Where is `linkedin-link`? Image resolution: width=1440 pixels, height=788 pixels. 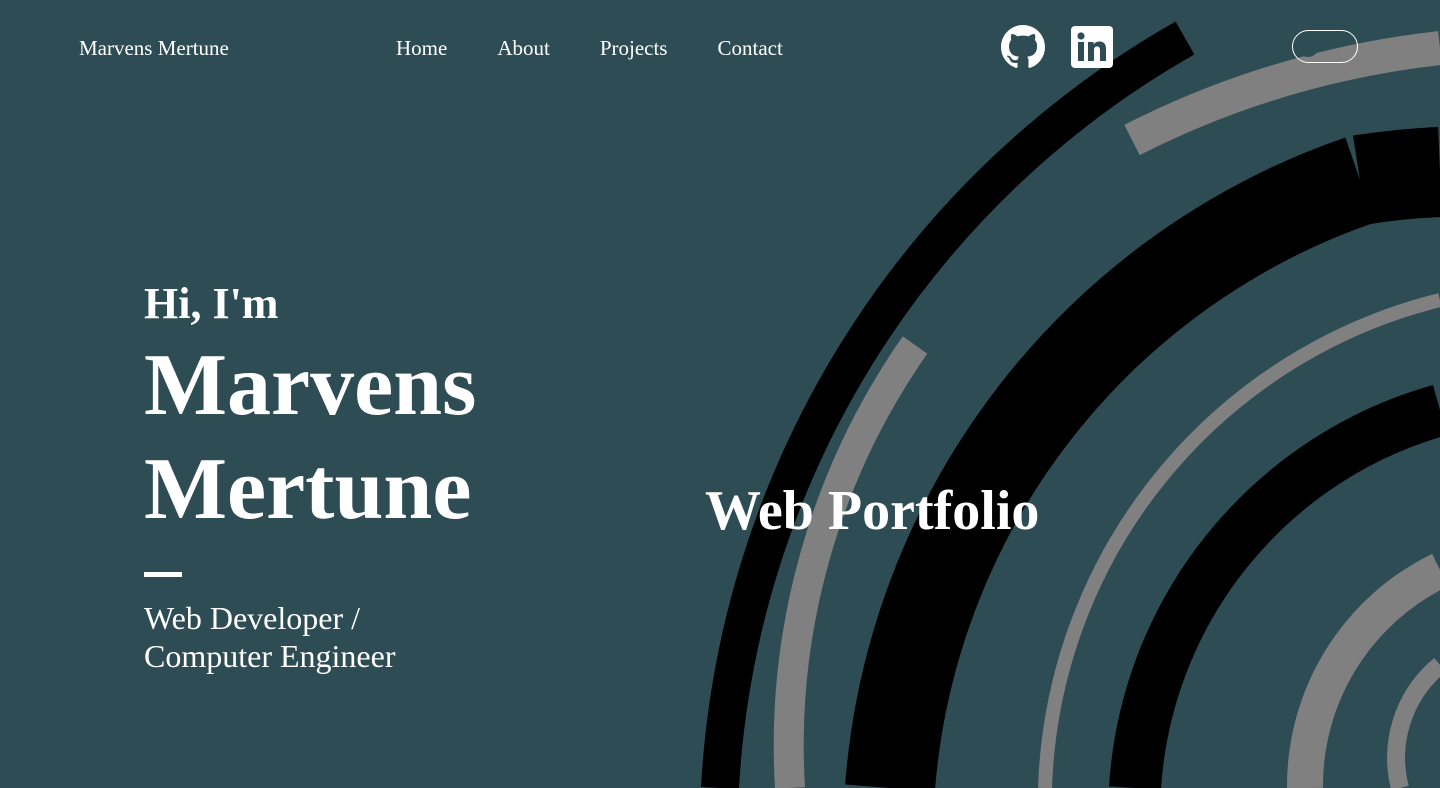
linkedin-link is located at coordinates (1092, 47).